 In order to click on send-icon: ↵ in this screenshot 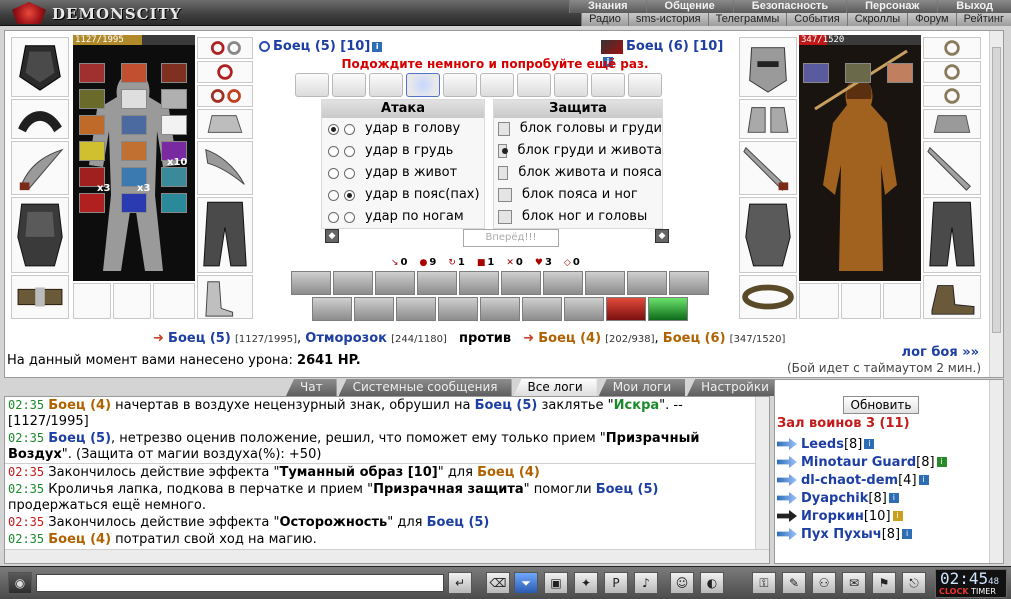, I will do `click(460, 583)`.